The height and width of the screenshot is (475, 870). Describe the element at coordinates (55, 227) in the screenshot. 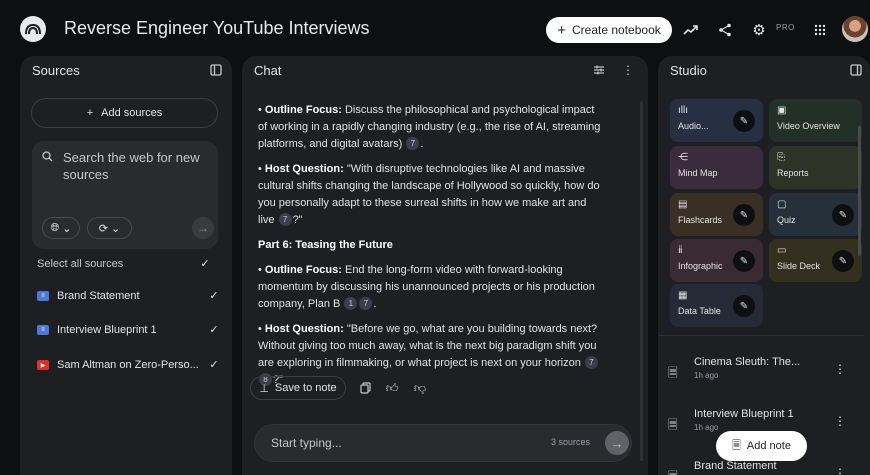

I see `globe-icon: 🌐︎` at that location.